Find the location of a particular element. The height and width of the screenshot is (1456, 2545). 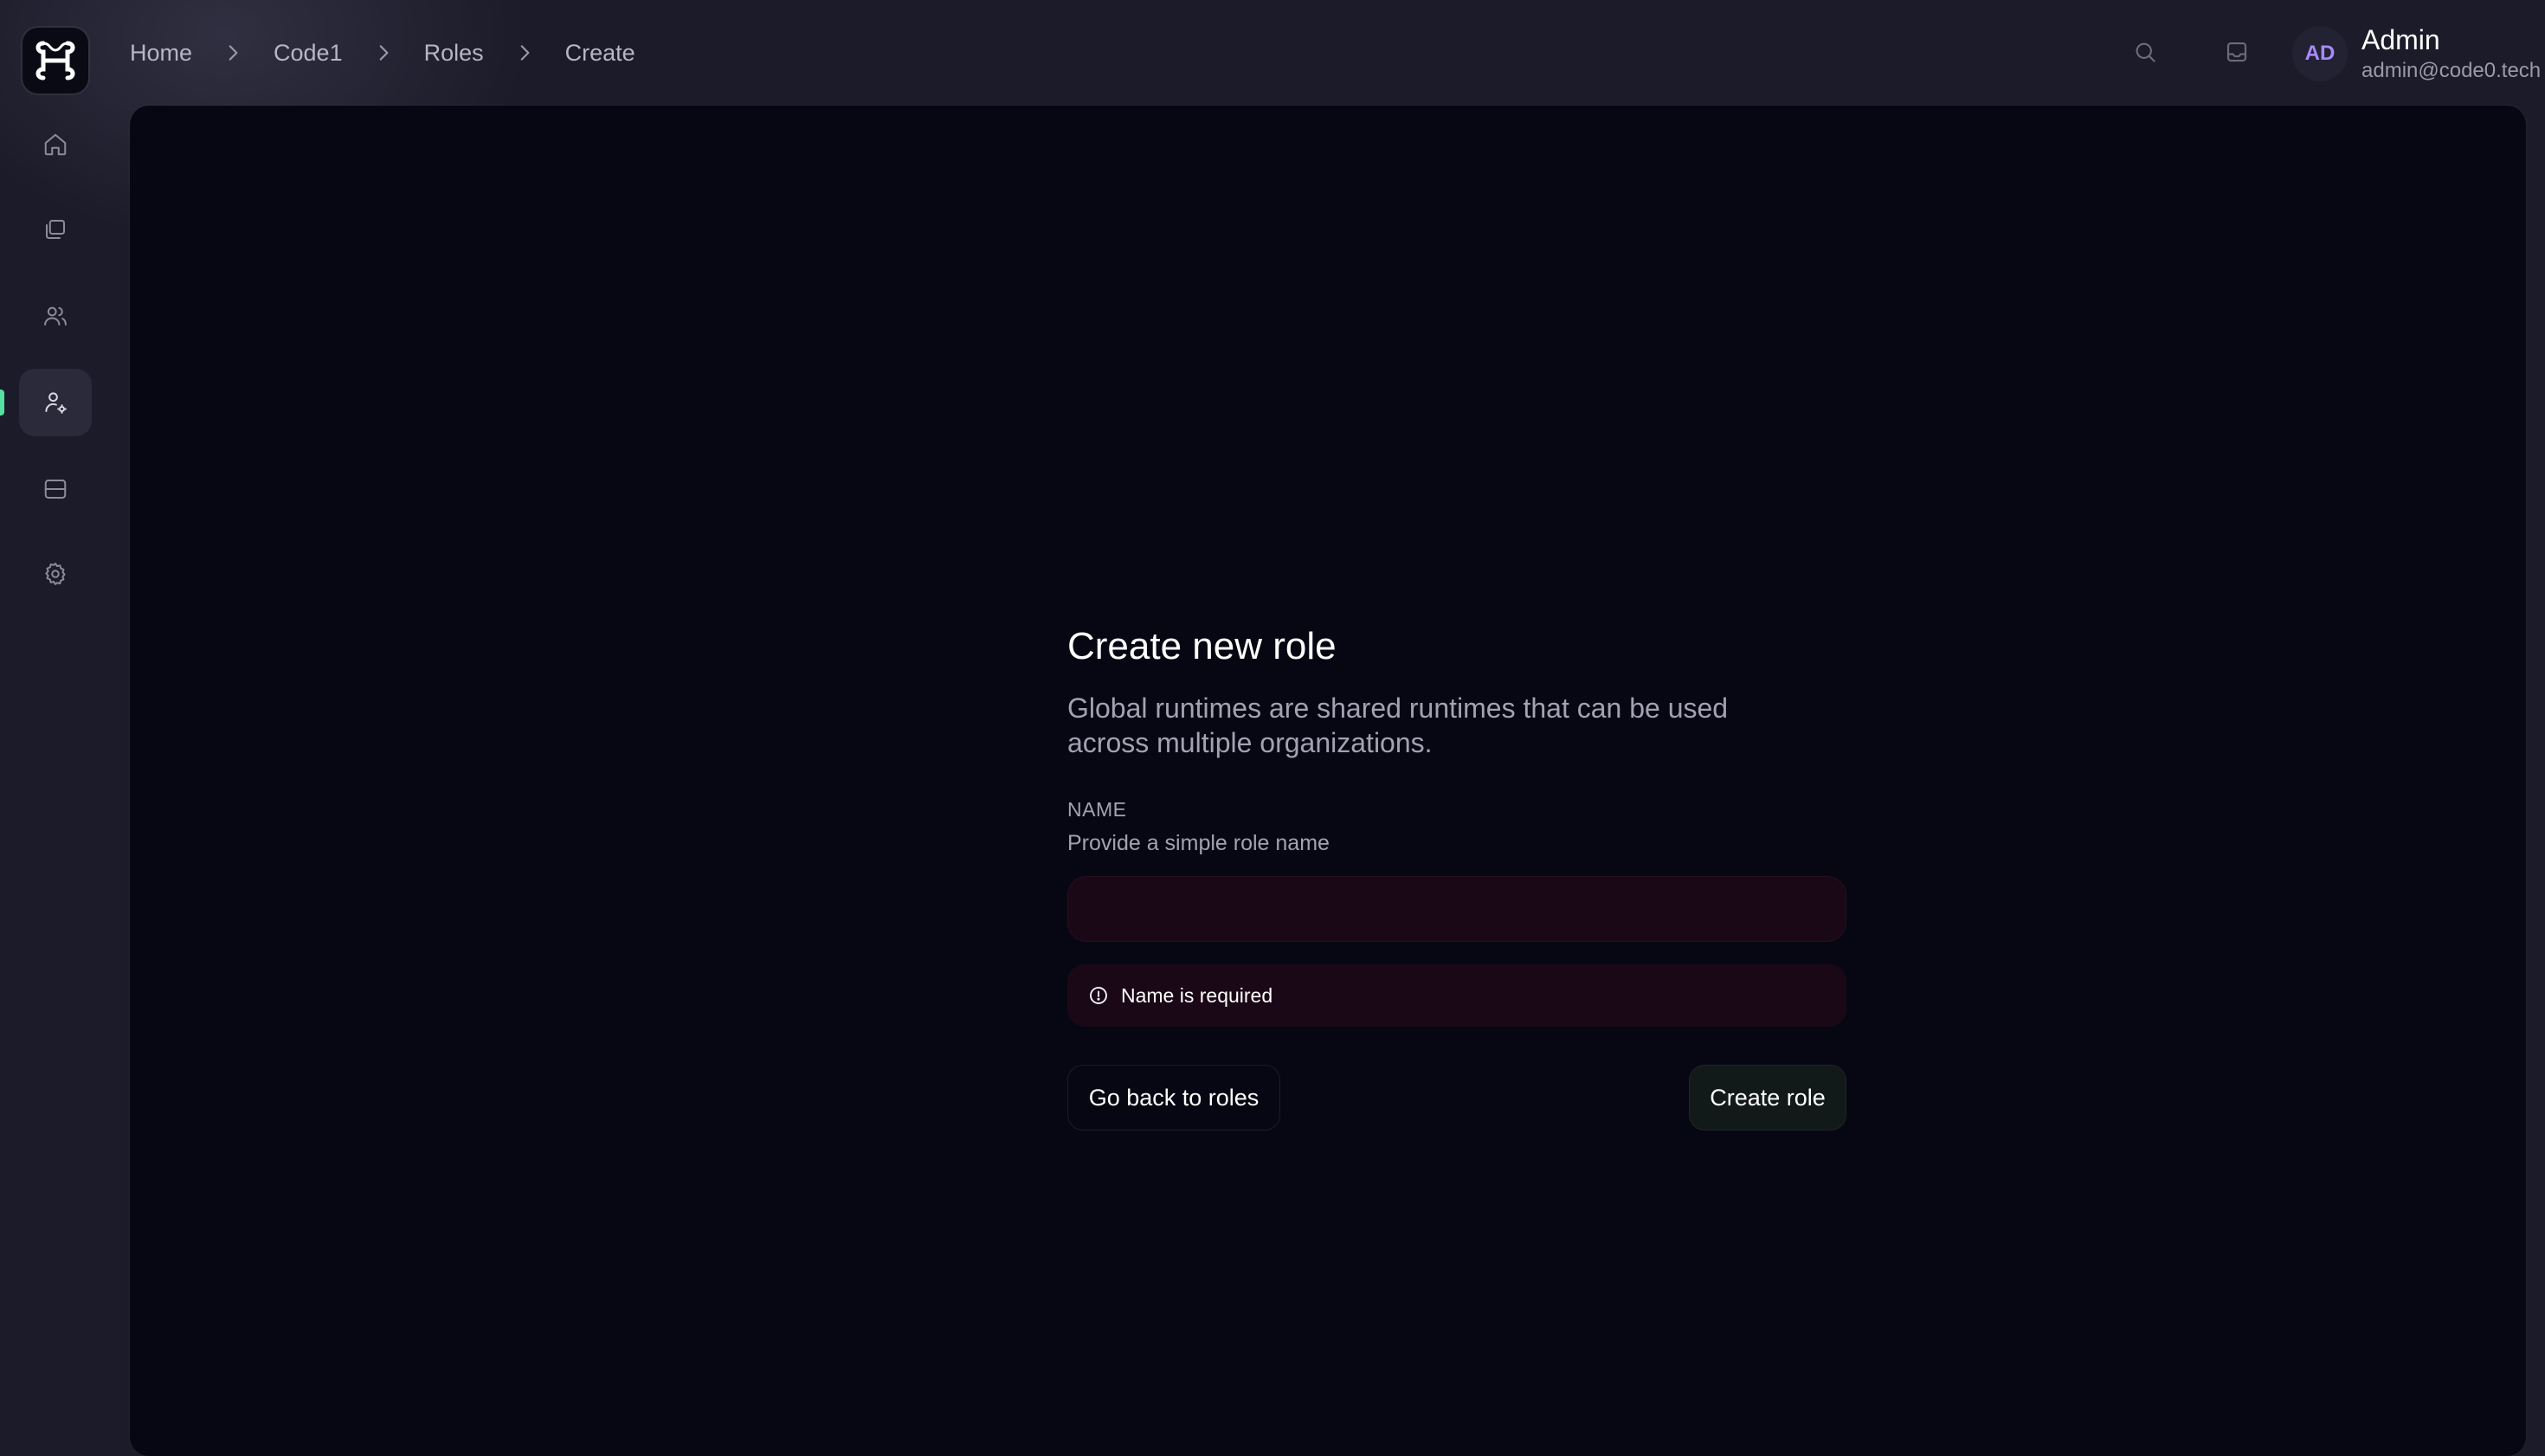

alert-circle-icon is located at coordinates (1099, 995).